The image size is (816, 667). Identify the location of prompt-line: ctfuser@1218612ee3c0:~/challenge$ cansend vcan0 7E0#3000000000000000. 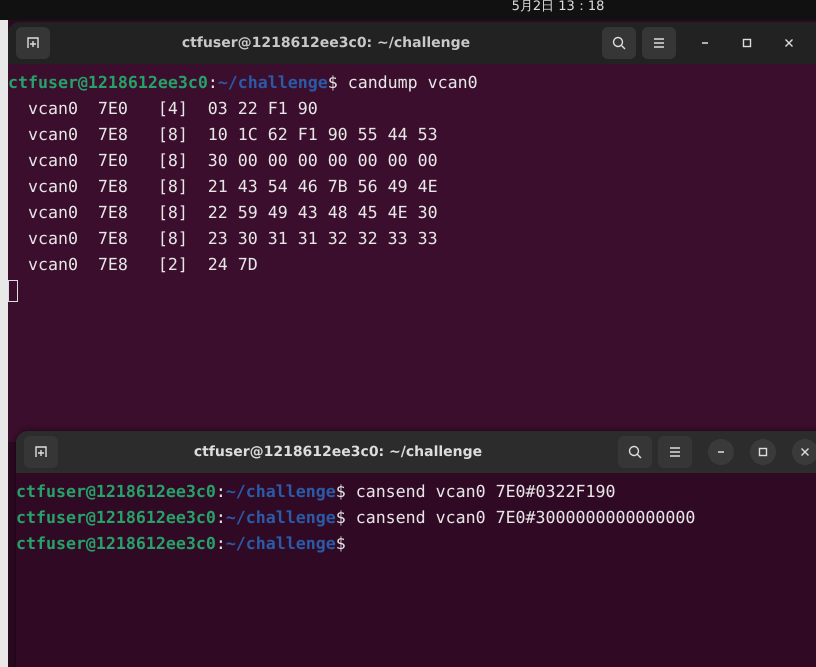
(356, 518).